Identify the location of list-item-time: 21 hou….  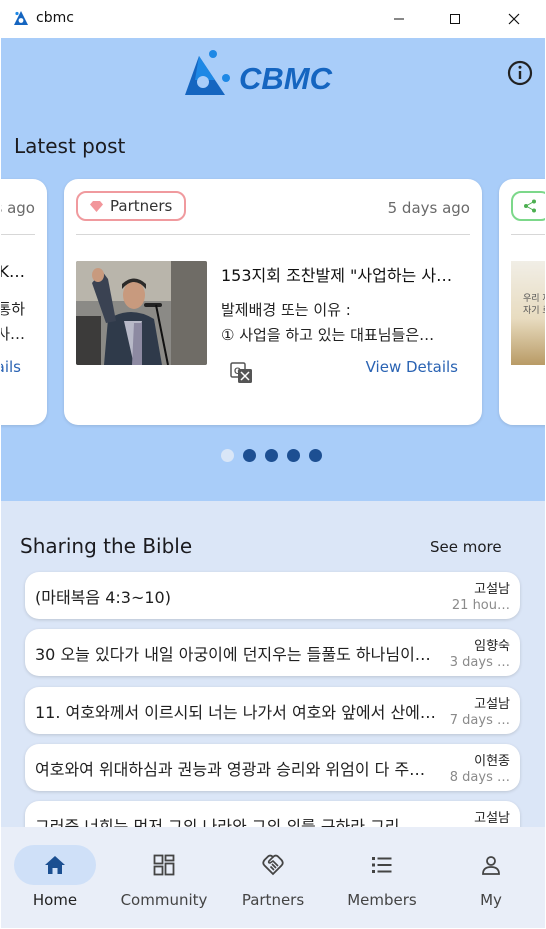
(480, 605).